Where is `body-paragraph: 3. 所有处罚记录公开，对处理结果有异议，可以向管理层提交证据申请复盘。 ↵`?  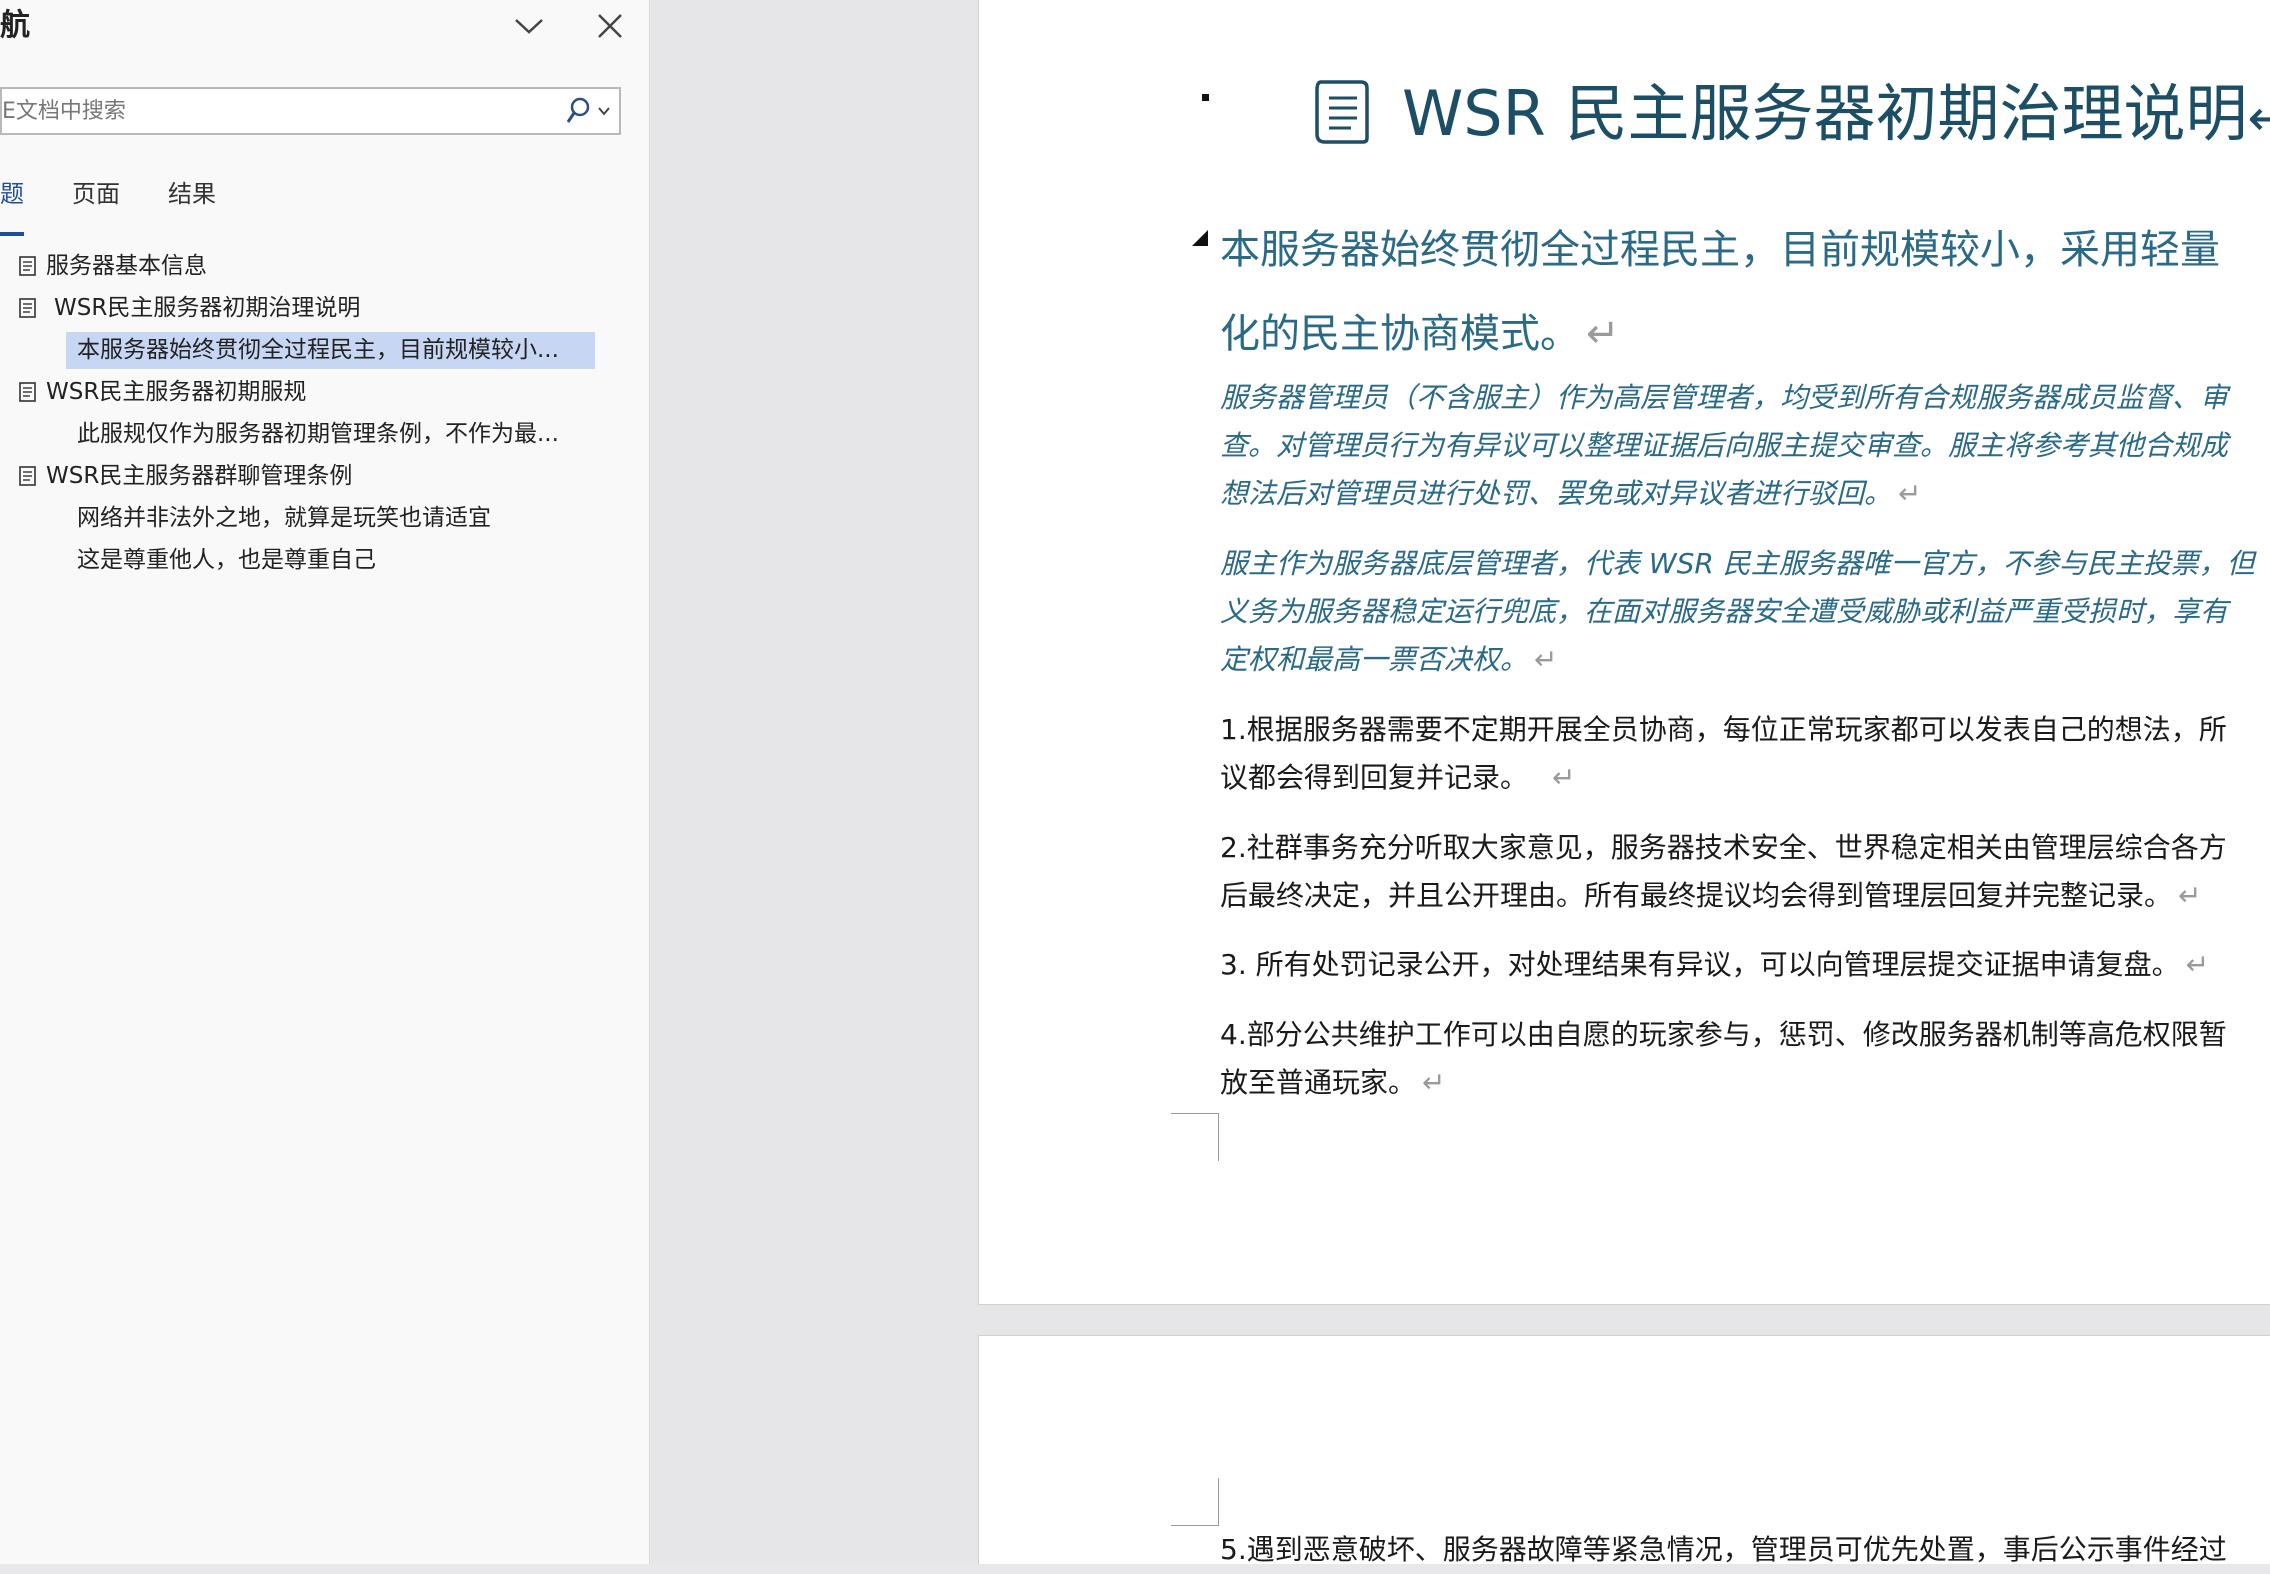 body-paragraph: 3. 所有处罚记录公开，对处理结果有异议，可以向管理层提交证据申请复盘。 ↵ is located at coordinates (1745, 965).